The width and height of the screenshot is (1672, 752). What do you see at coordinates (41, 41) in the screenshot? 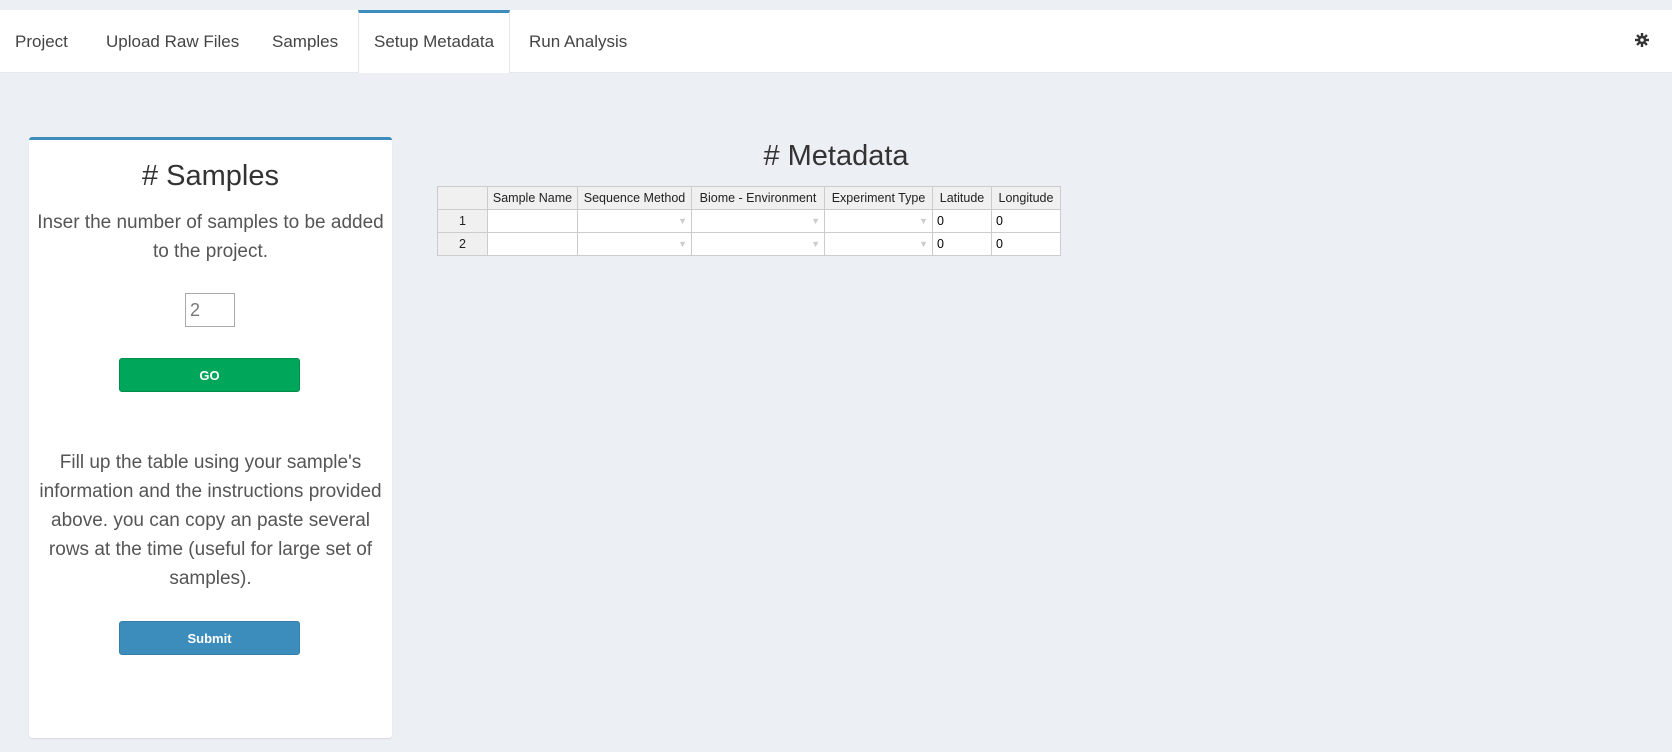
I see `tab-project: Project` at bounding box center [41, 41].